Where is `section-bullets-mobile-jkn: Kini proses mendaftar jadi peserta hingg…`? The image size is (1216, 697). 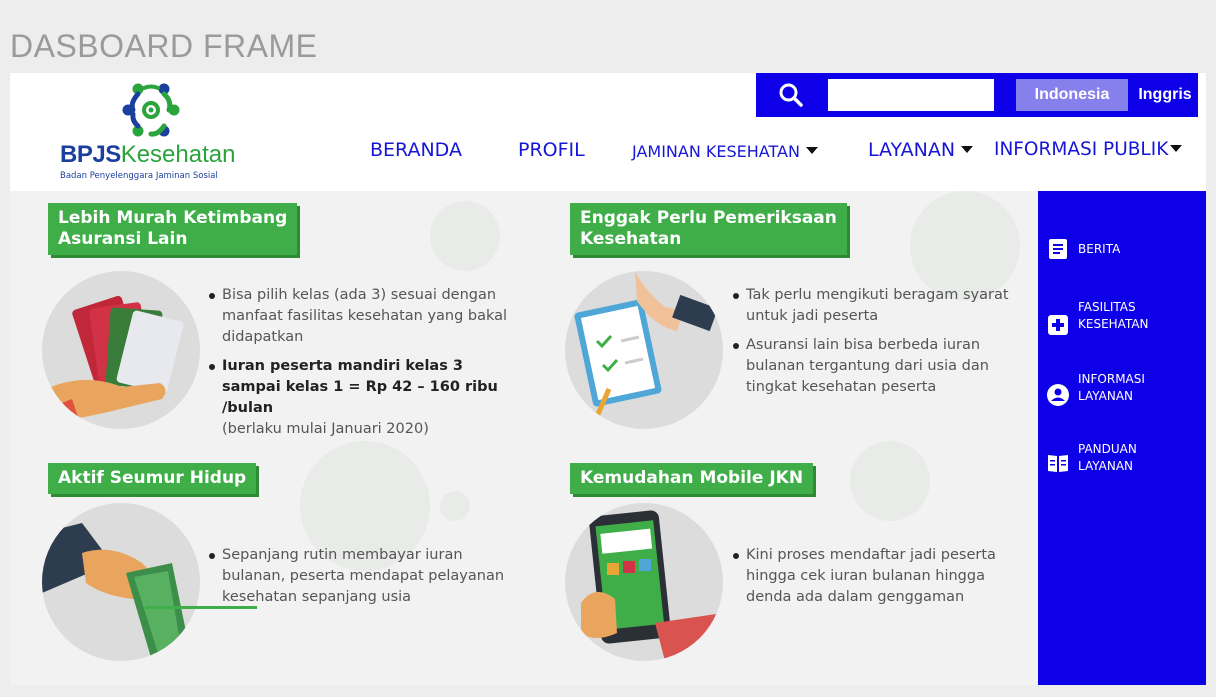
section-bullets-mobile-jkn: Kini proses mendaftar jadi peserta hingg… is located at coordinates (877, 580).